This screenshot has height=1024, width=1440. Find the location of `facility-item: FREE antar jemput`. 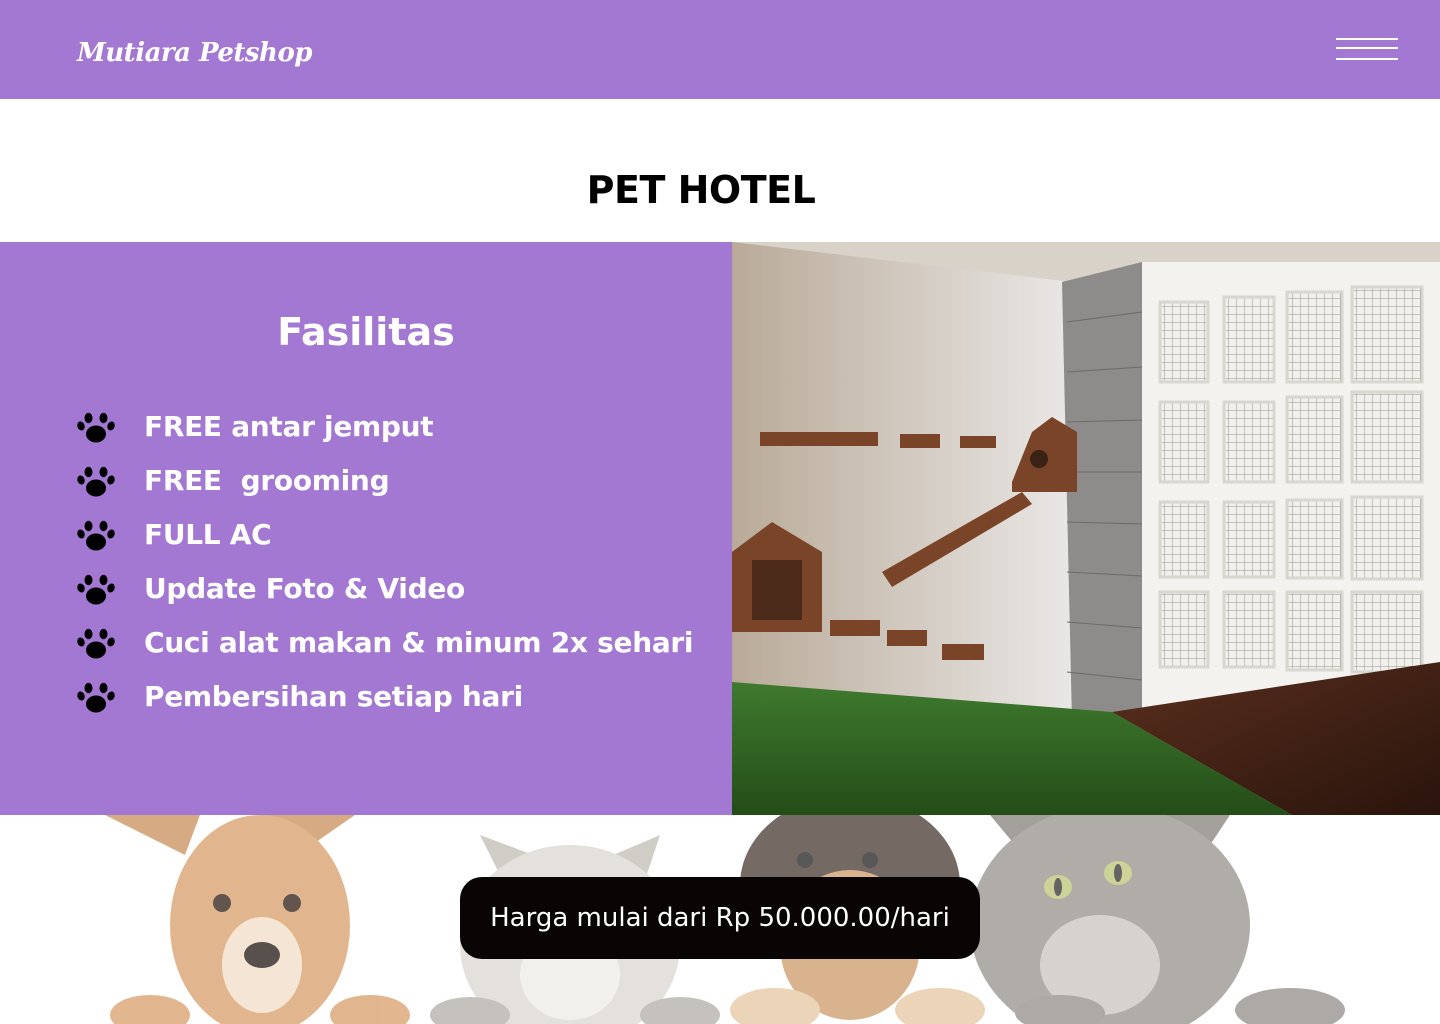

facility-item: FREE antar jemput is located at coordinates (384, 426).